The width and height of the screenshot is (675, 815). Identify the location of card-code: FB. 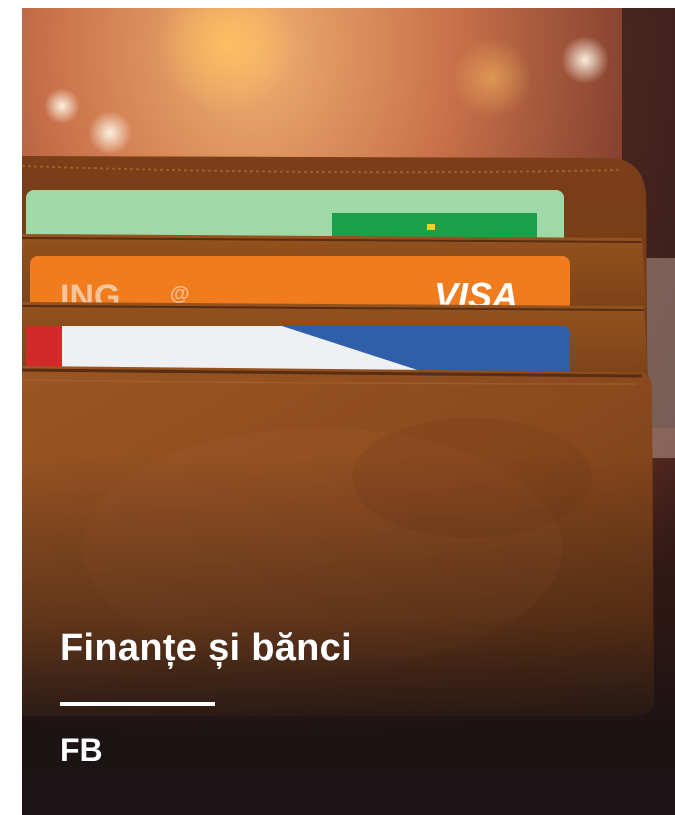
(81, 750).